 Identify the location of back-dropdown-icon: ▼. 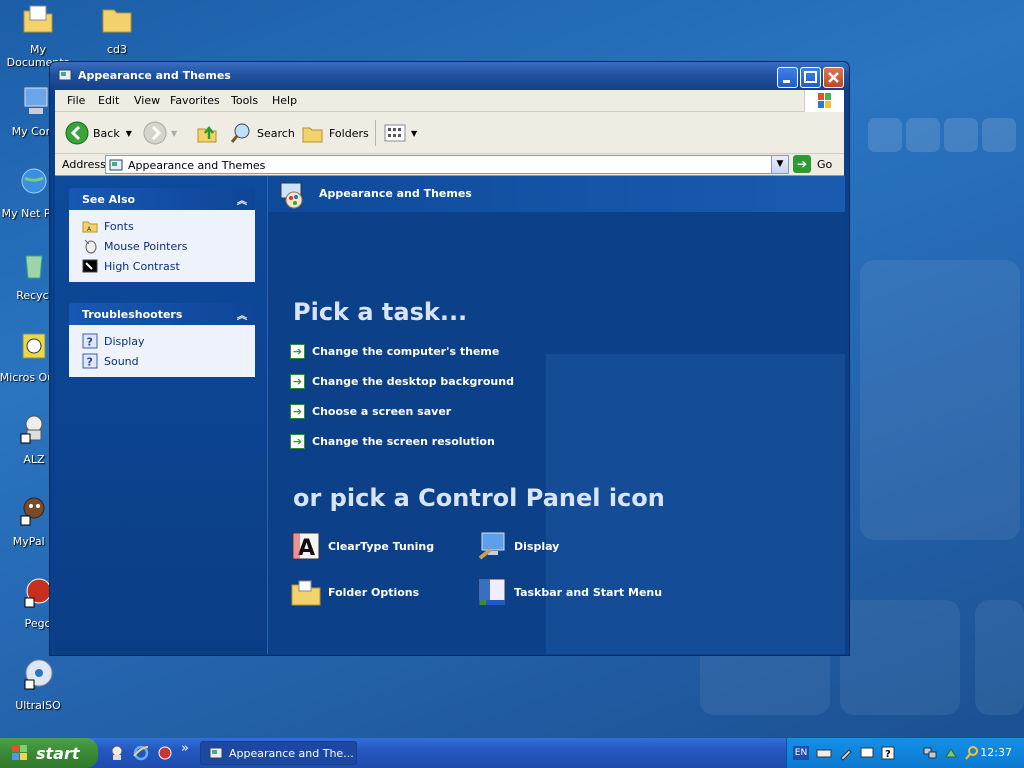
(129, 133).